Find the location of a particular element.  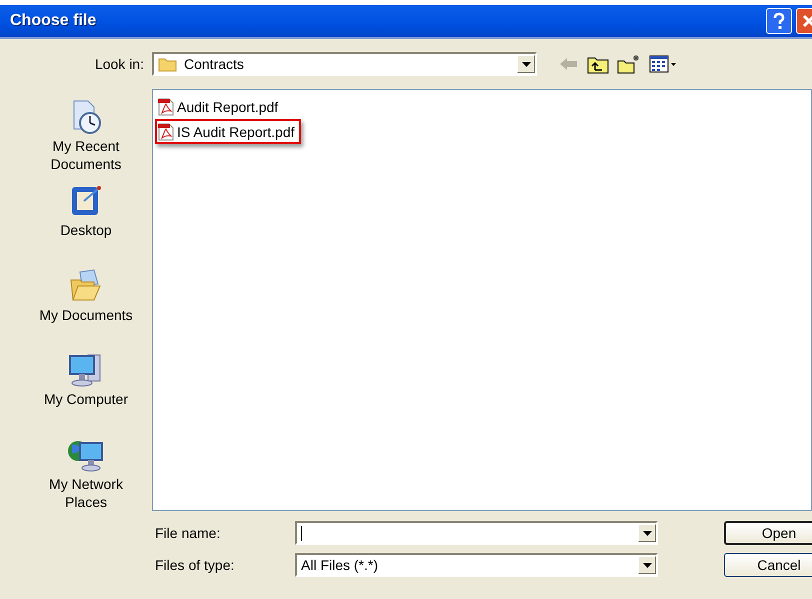

new-folder-button is located at coordinates (629, 64).